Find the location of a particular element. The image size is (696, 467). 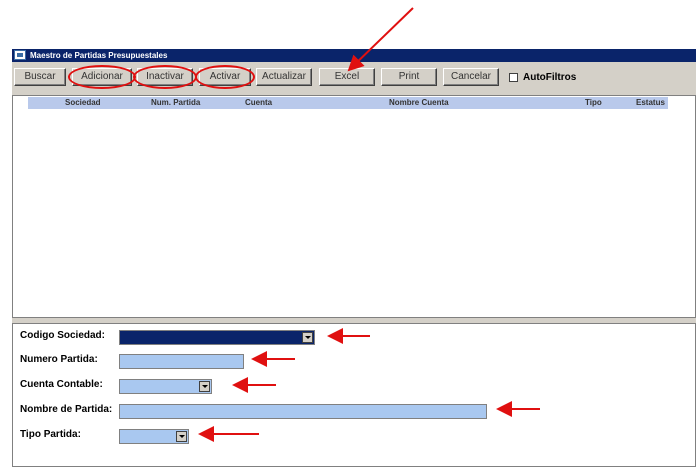

arrow-excel is located at coordinates (380, 39).